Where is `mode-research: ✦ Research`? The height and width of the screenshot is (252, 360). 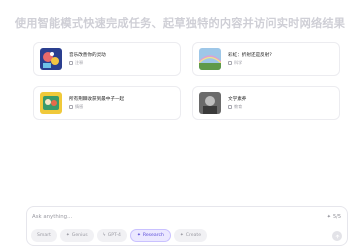
mode-research: ✦ Research is located at coordinates (150, 235).